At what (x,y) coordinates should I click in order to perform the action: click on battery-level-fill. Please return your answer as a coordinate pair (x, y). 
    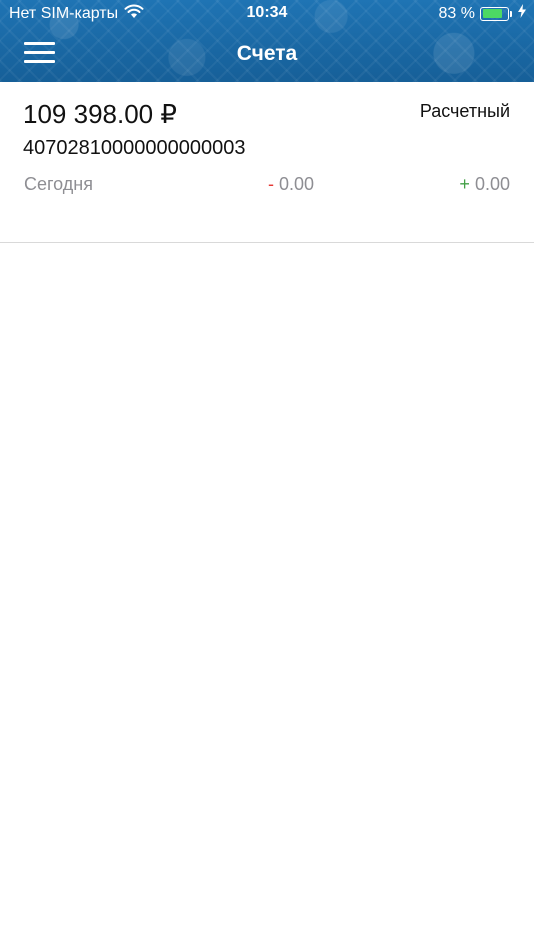
    Looking at the image, I should click on (492, 13).